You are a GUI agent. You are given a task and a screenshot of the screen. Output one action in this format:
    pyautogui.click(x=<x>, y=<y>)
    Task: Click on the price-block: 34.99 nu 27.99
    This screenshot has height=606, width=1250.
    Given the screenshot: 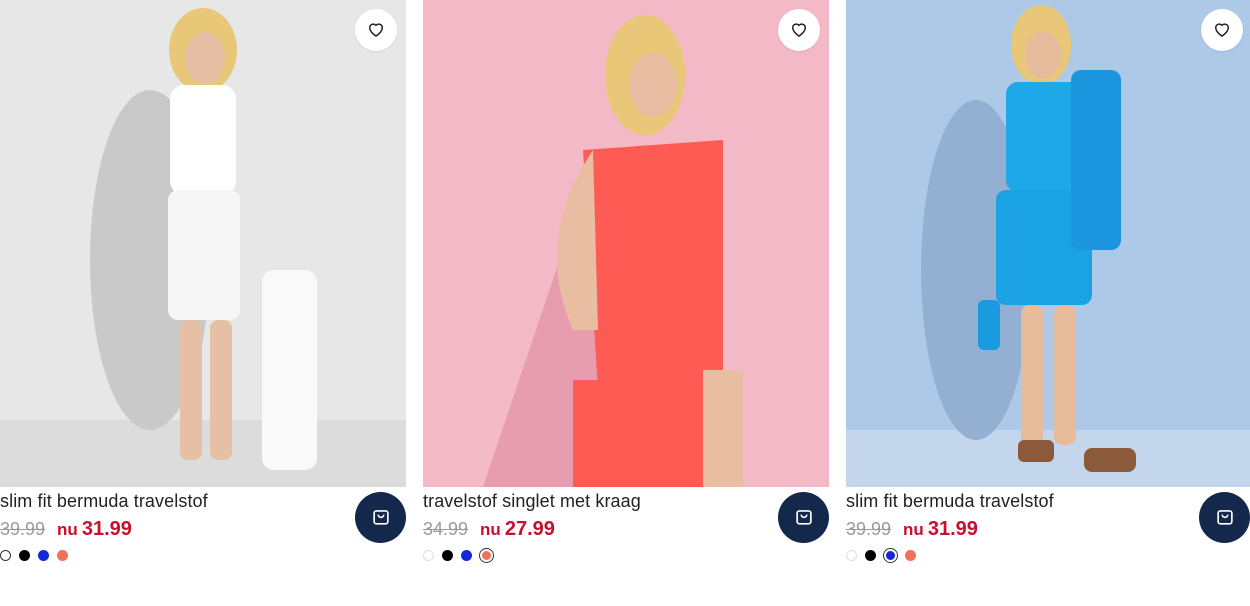 What is the action you would take?
    pyautogui.click(x=489, y=529)
    